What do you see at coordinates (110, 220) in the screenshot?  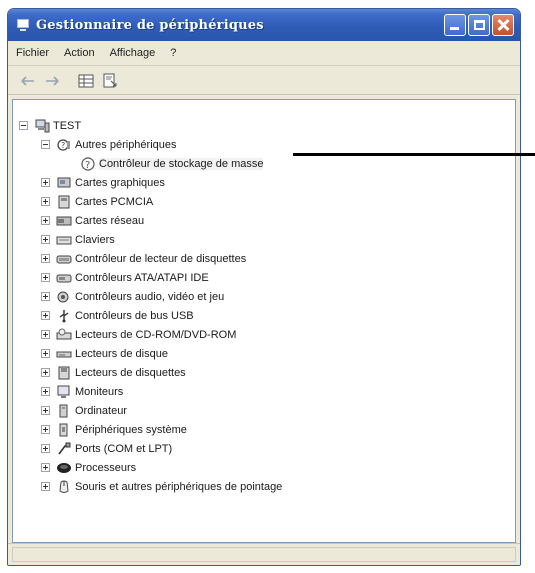 I see `category-label: Cartes réseau` at bounding box center [110, 220].